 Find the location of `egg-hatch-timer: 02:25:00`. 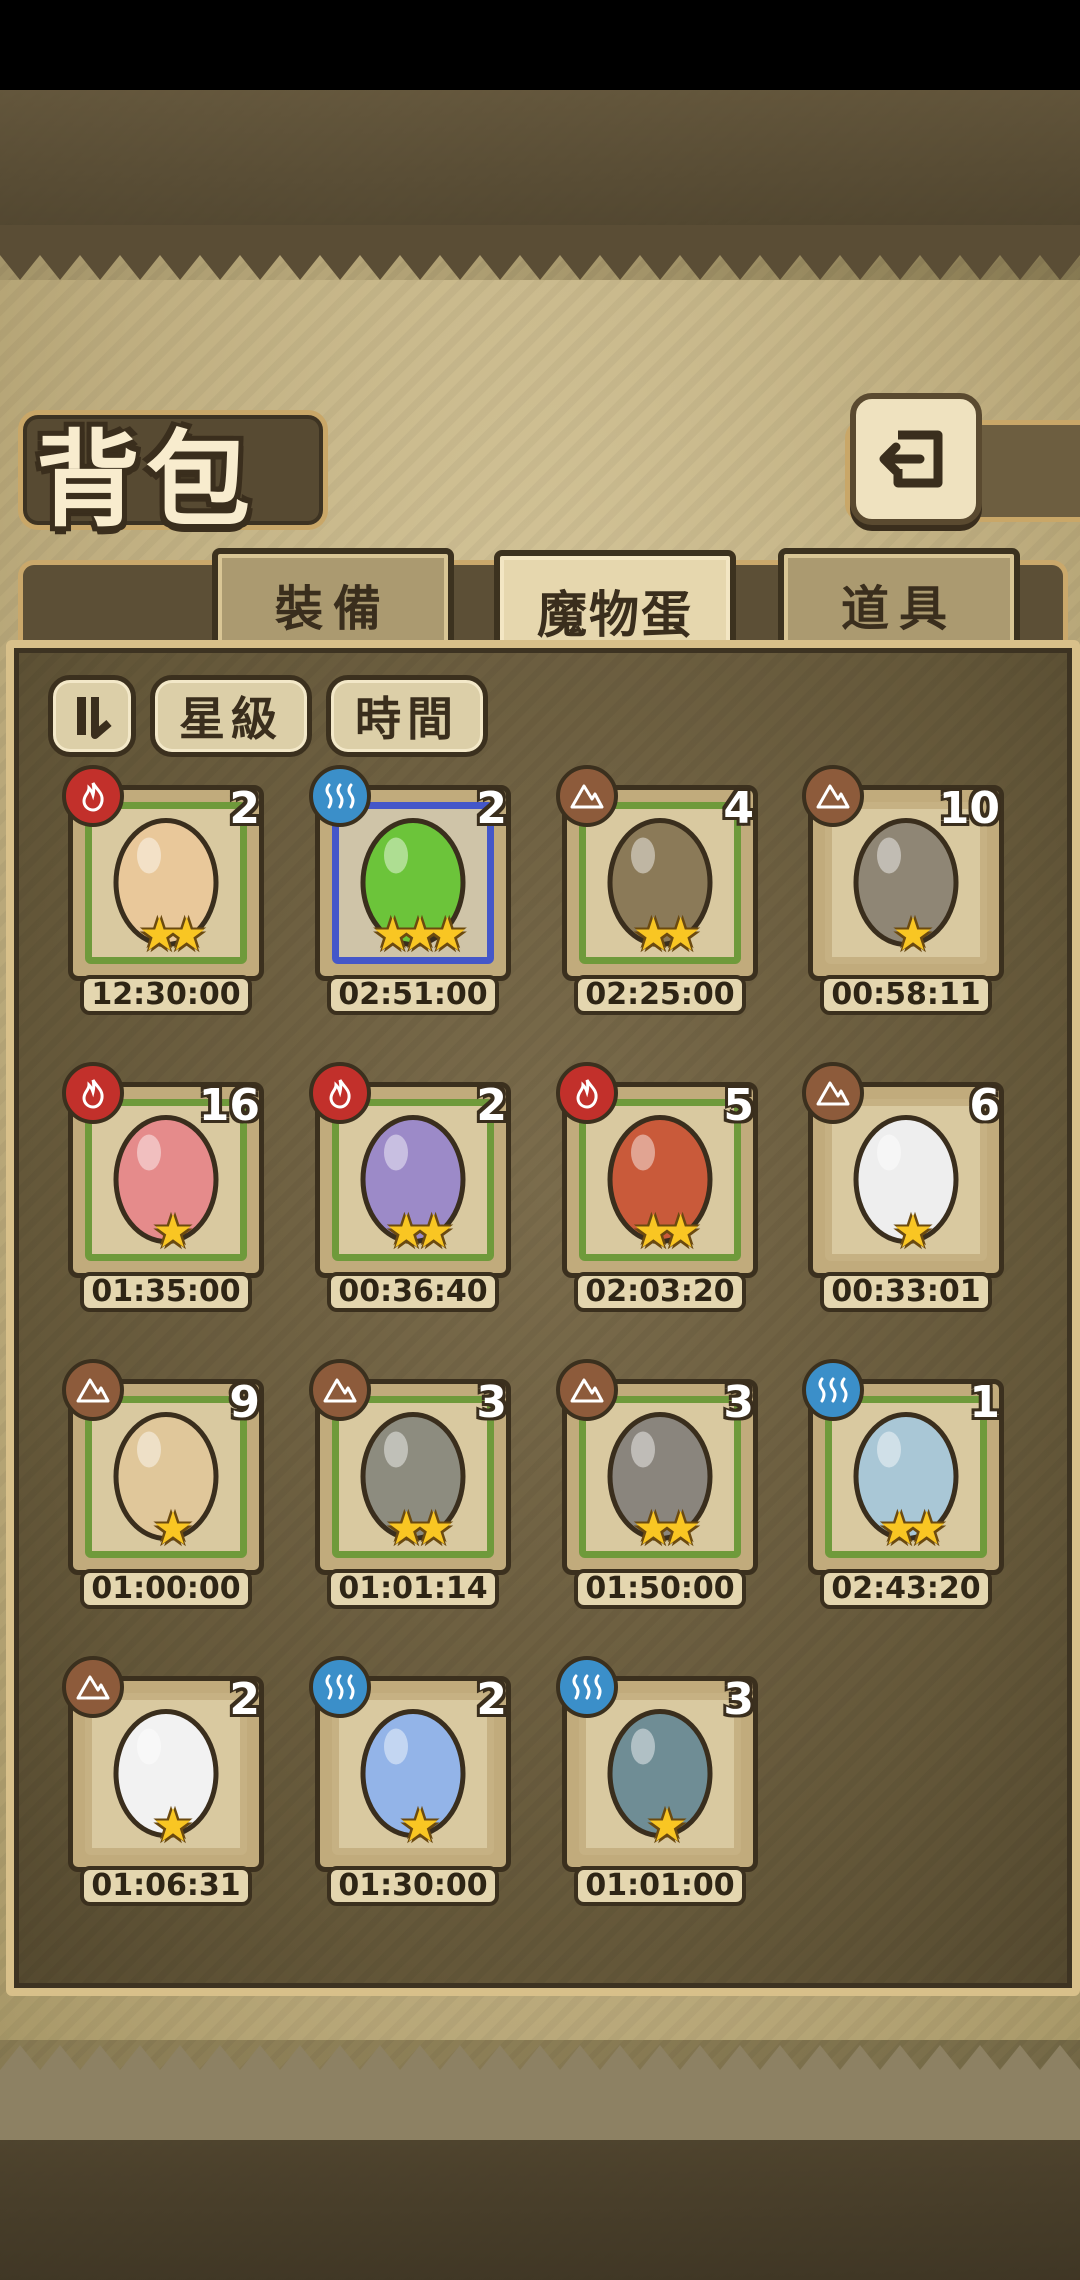

egg-hatch-timer: 02:25:00 is located at coordinates (660, 995).